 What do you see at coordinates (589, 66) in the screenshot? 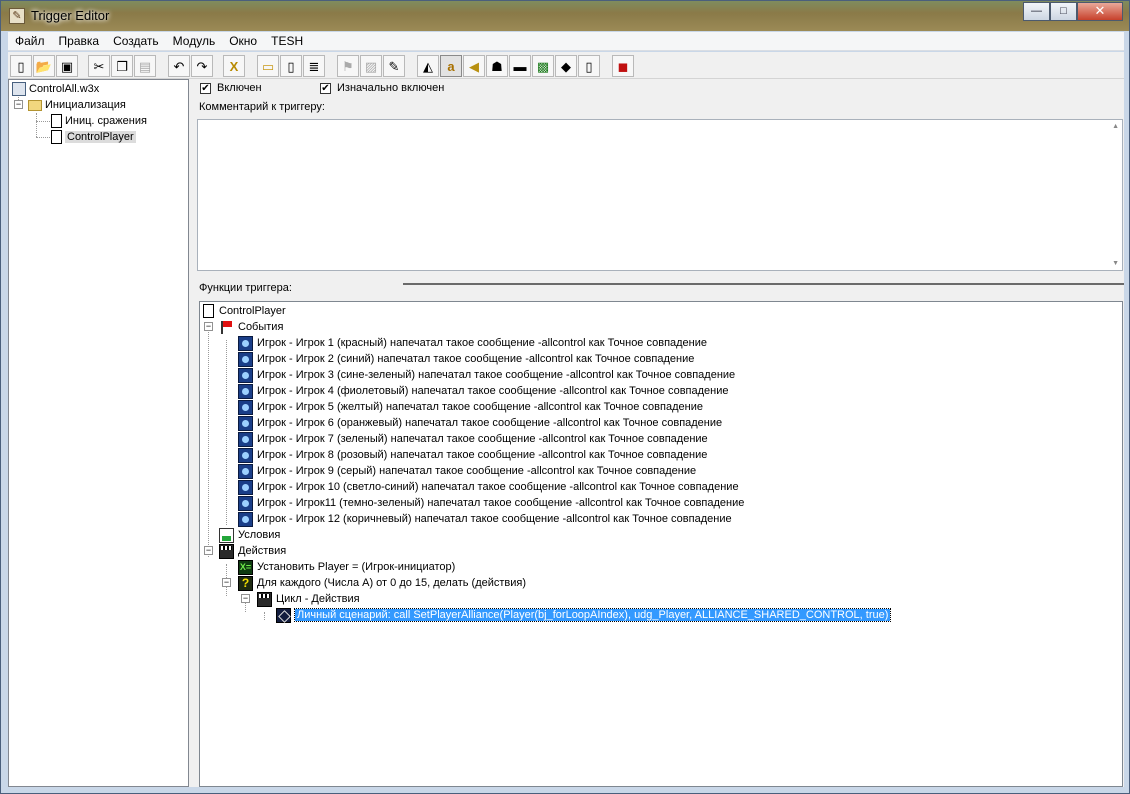
I see `object-manager-icon: ▯` at bounding box center [589, 66].